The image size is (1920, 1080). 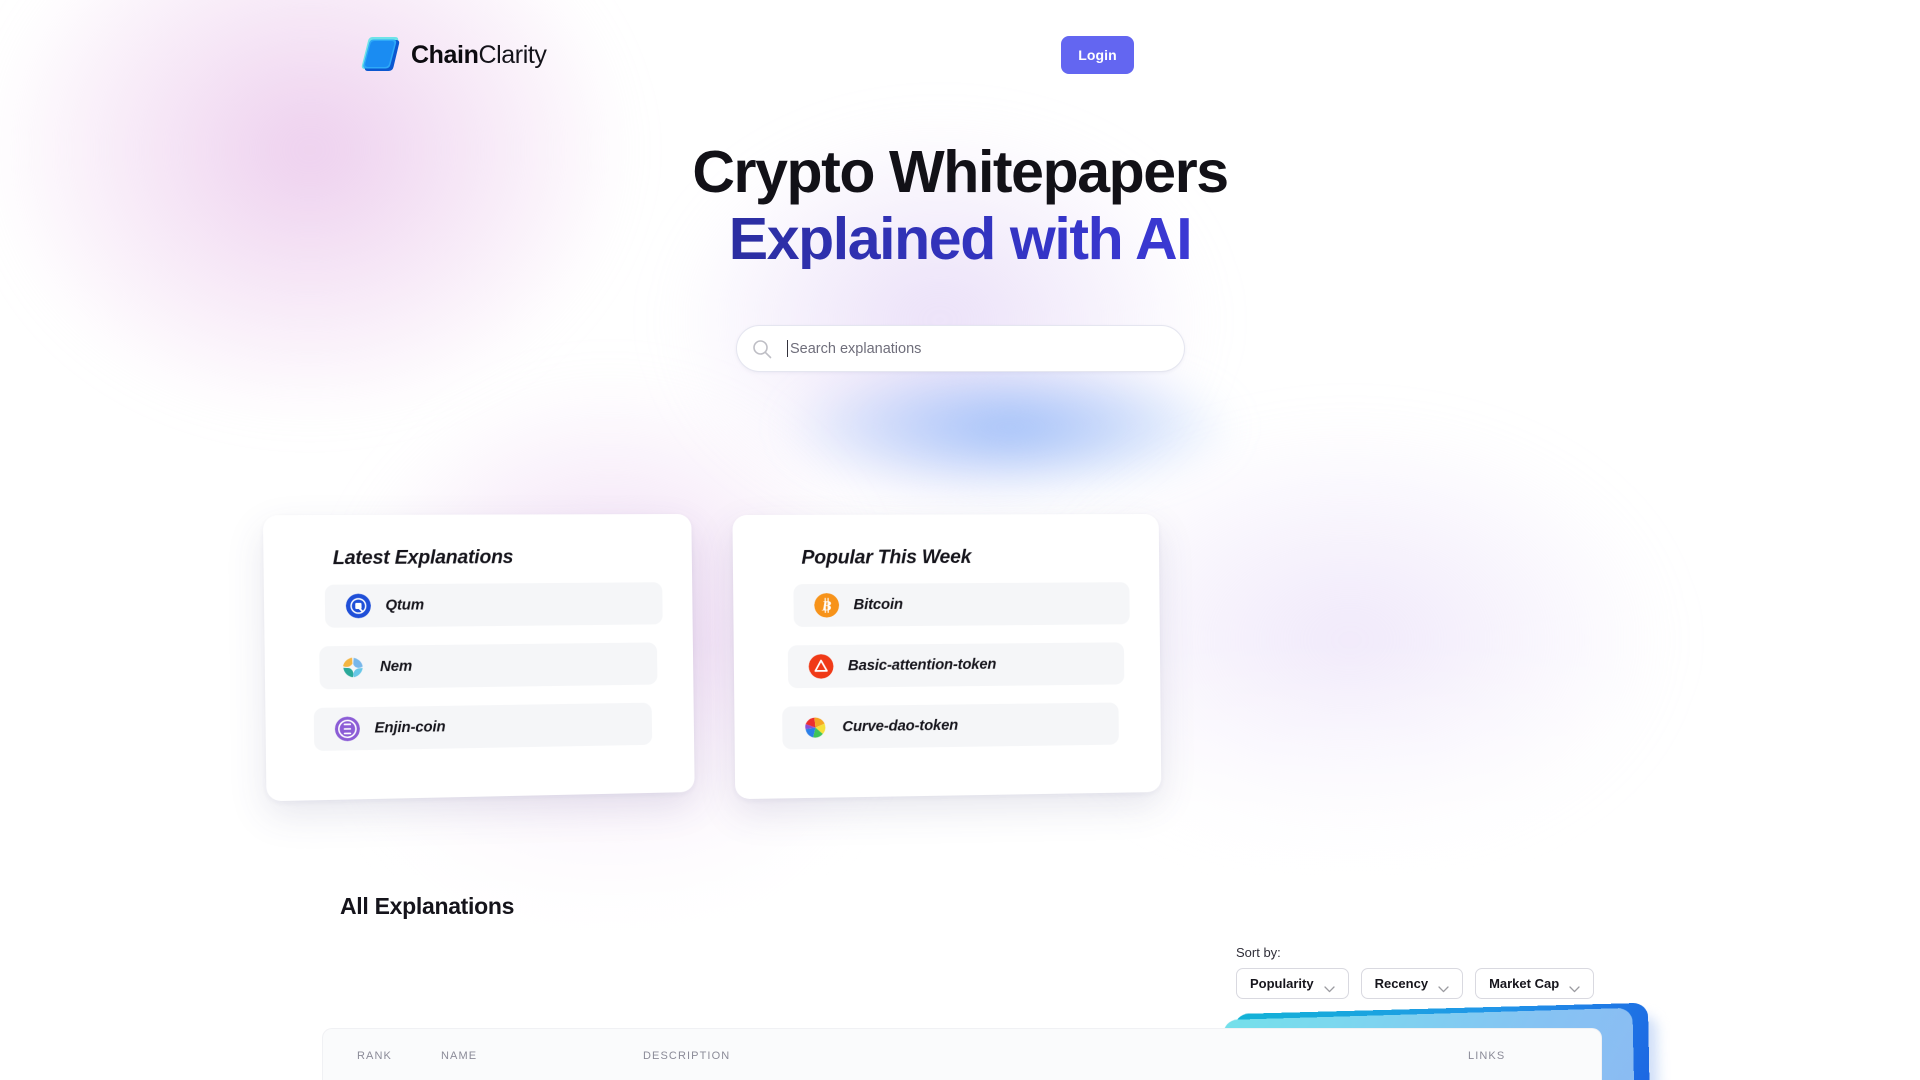 I want to click on list-item-label: Enjin-coin, so click(x=410, y=728).